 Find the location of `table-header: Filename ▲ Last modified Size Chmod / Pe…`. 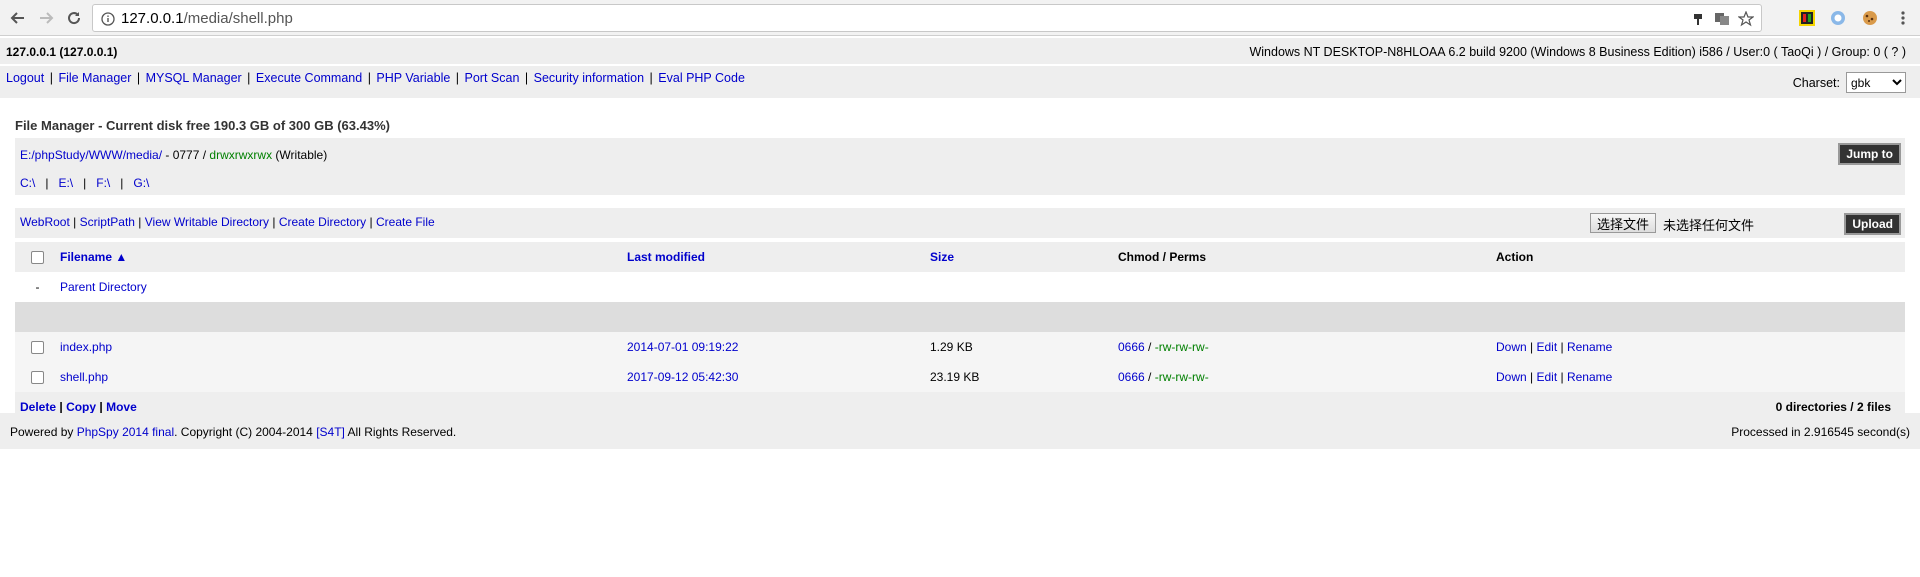

table-header: Filename ▲ Last modified Size Chmod / Pe… is located at coordinates (960, 257).